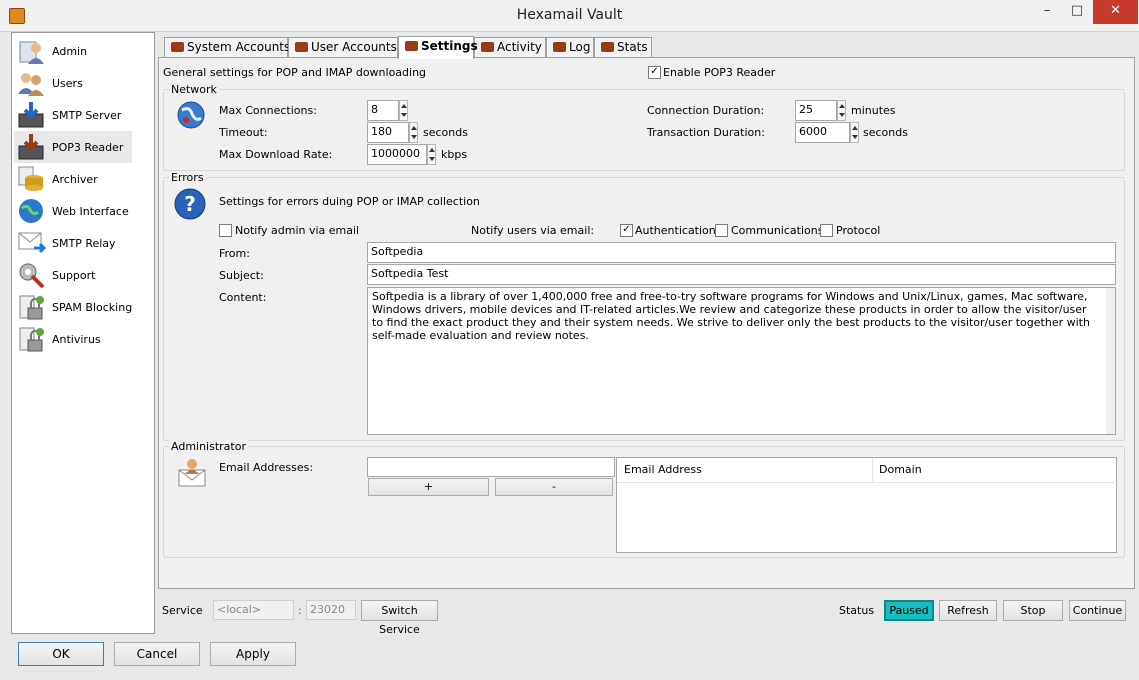  Describe the element at coordinates (241, 275) in the screenshot. I see `subject-label: Subject:` at that location.